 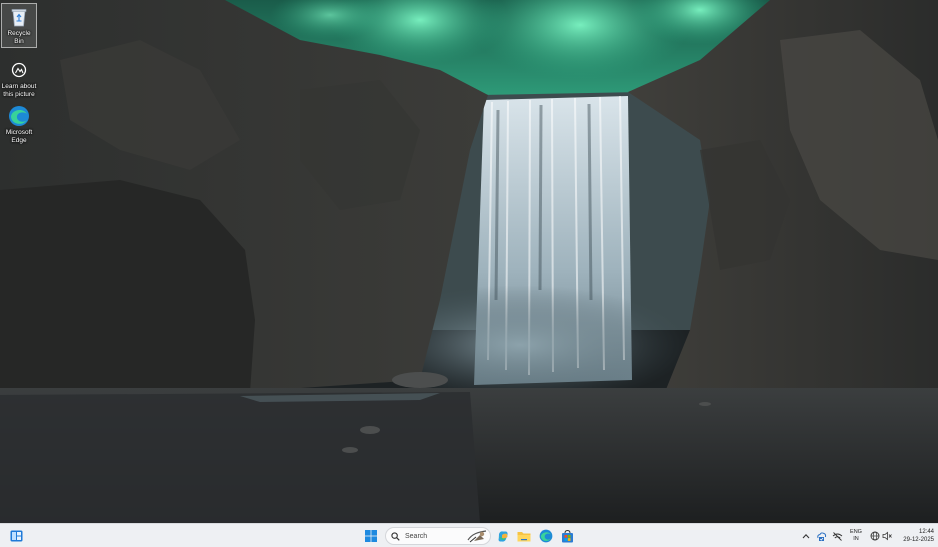 What do you see at coordinates (438, 536) in the screenshot?
I see `search-input: Search` at bounding box center [438, 536].